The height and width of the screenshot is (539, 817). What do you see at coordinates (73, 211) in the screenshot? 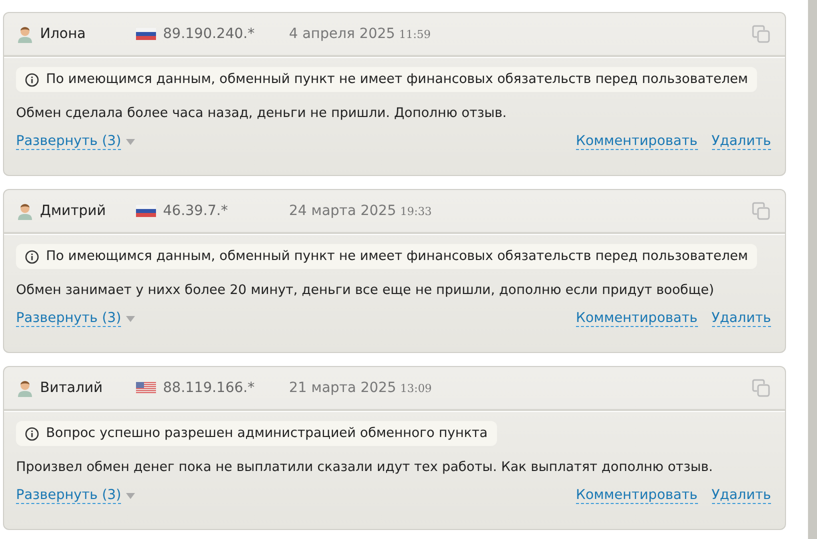
I see `author-name: Дмитрий` at bounding box center [73, 211].